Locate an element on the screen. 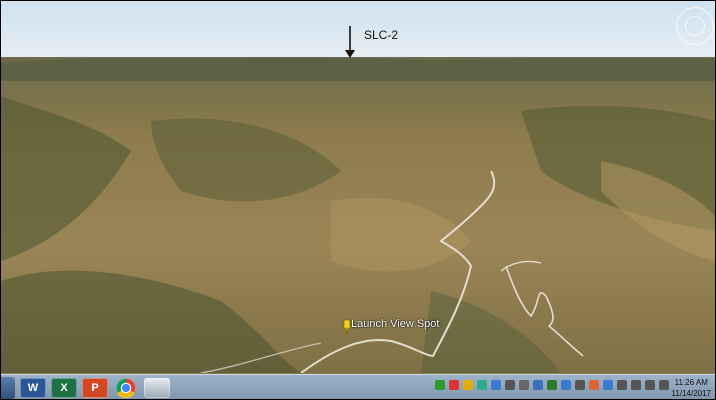 The image size is (716, 400). google-earth-icon is located at coordinates (157, 387).